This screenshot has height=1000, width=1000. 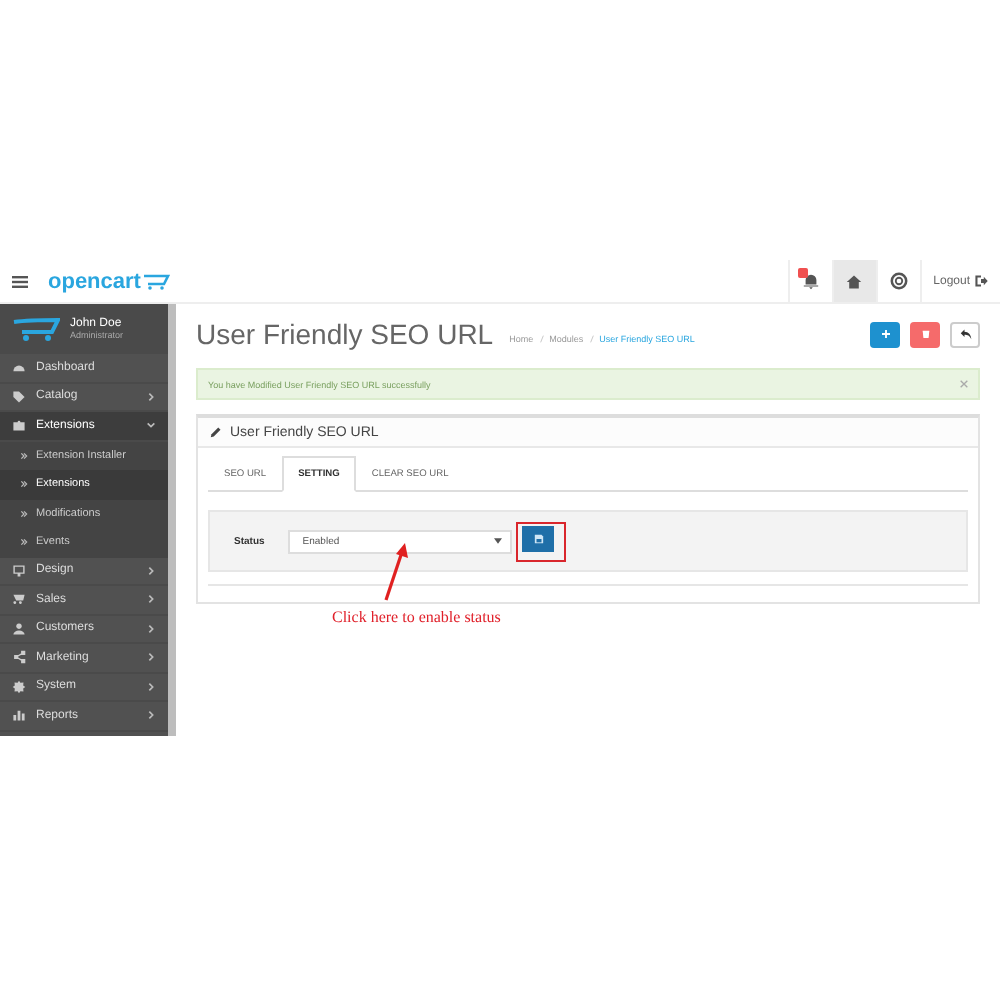 I want to click on back-button, so click(x=965, y=334).